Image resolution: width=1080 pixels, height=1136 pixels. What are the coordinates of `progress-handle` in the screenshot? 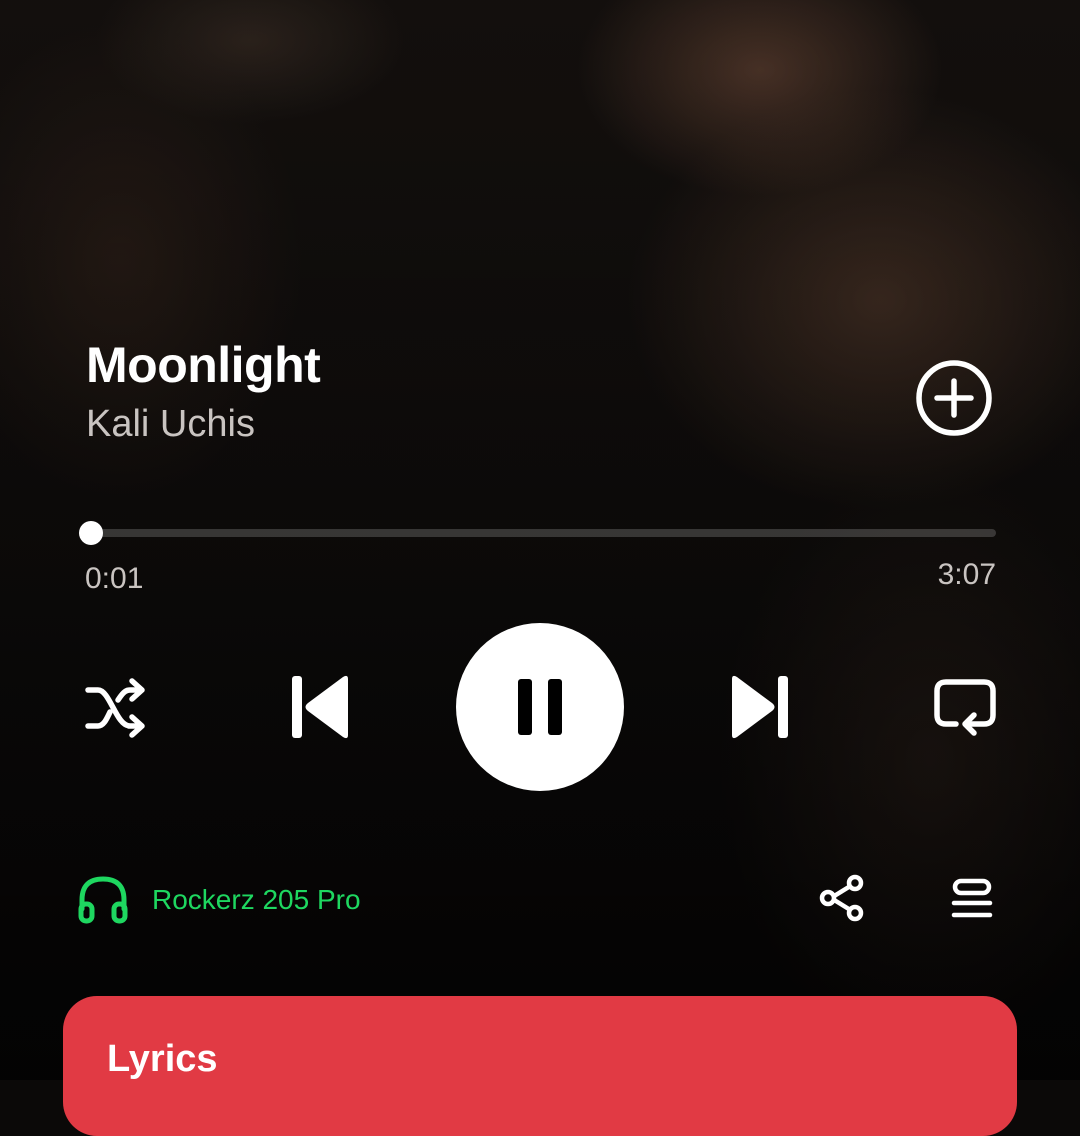 It's located at (90, 533).